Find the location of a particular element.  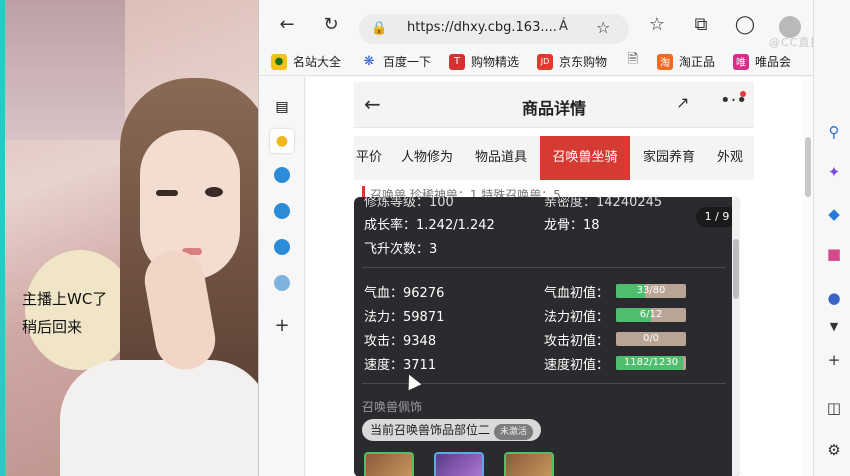

tab-home: 家园养育 is located at coordinates (669, 158).